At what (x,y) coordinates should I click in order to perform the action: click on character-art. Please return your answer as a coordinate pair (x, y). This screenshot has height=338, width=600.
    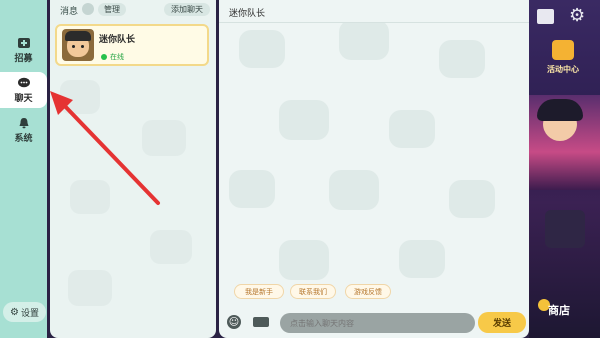
    Looking at the image, I should click on (564, 142).